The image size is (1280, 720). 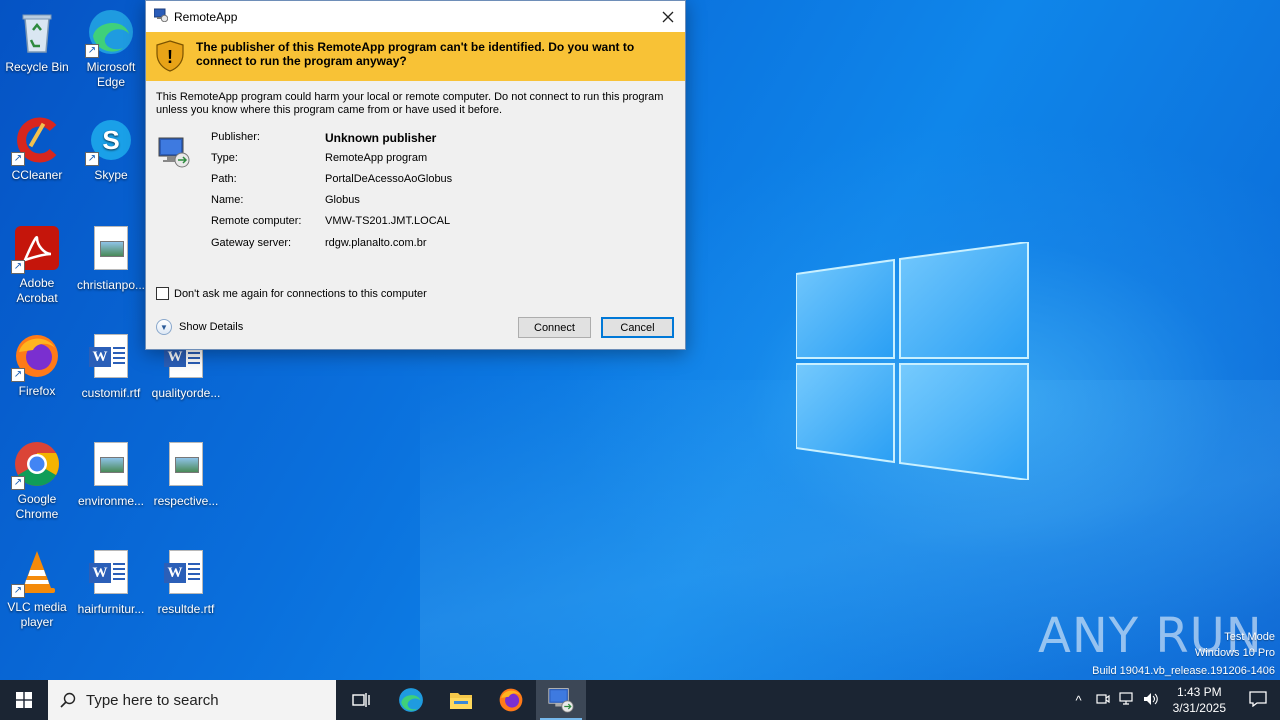 I want to click on clock-time: 1:43 PM, so click(x=1199, y=692).